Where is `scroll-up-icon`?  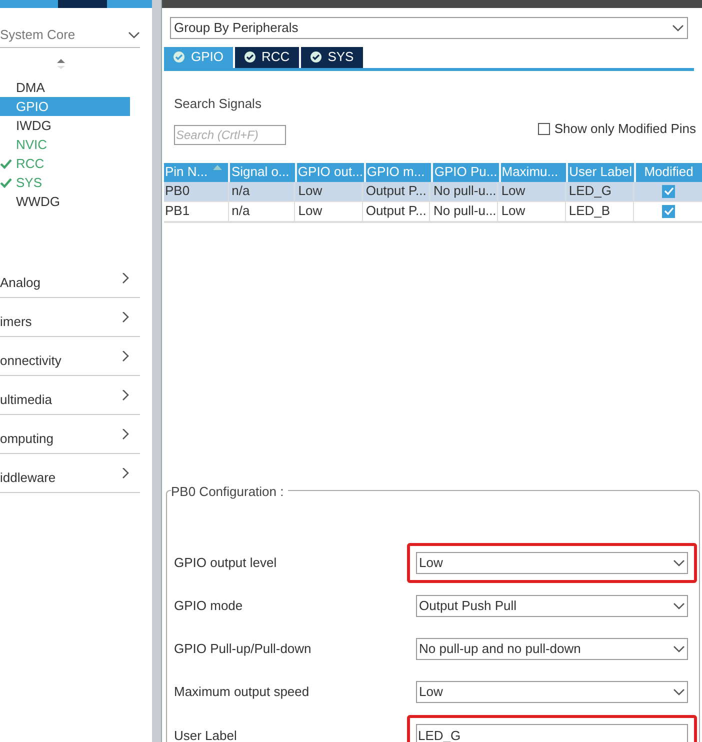
scroll-up-icon is located at coordinates (61, 64).